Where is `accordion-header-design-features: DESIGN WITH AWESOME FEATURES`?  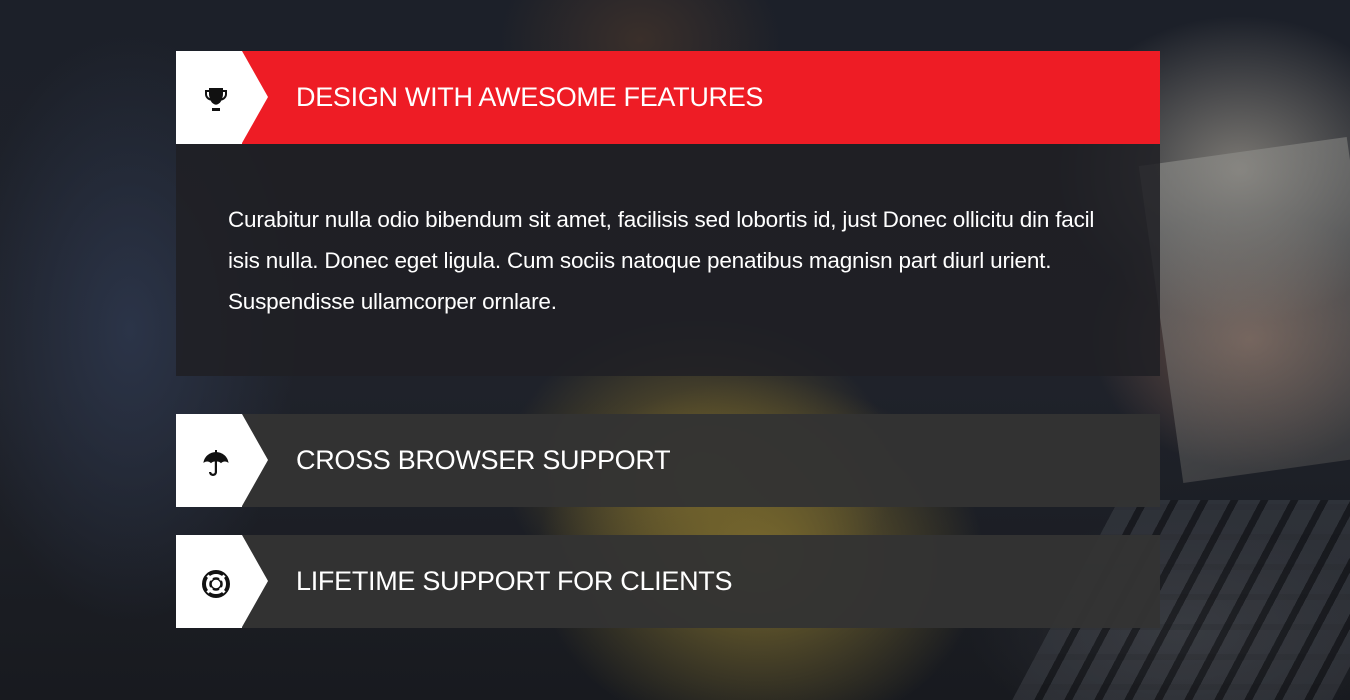
accordion-header-design-features: DESIGN WITH AWESOME FEATURES is located at coordinates (668, 97).